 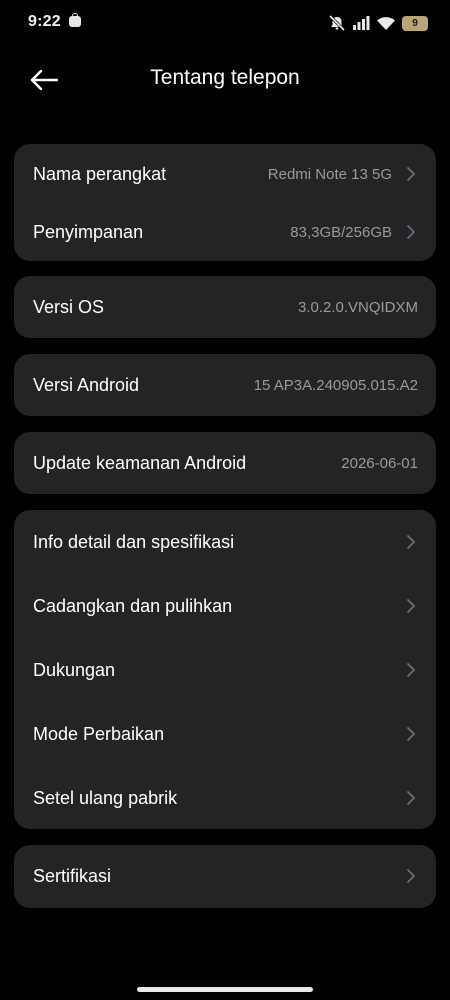 I want to click on battery-level: 9, so click(x=415, y=23).